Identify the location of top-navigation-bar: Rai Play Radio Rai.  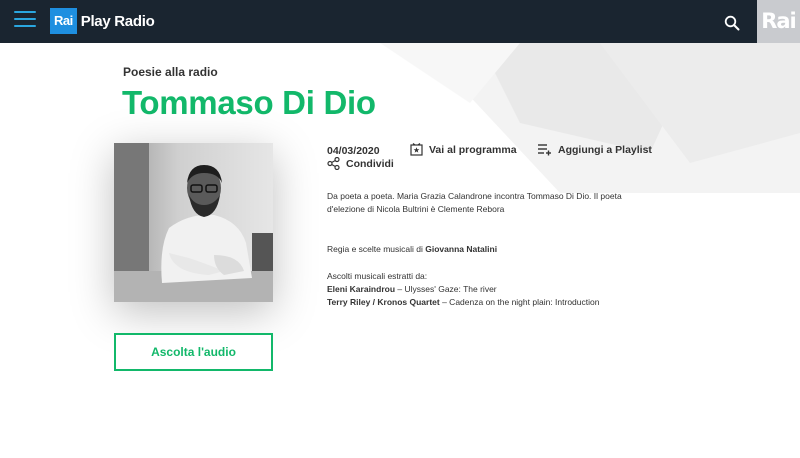
(400, 21).